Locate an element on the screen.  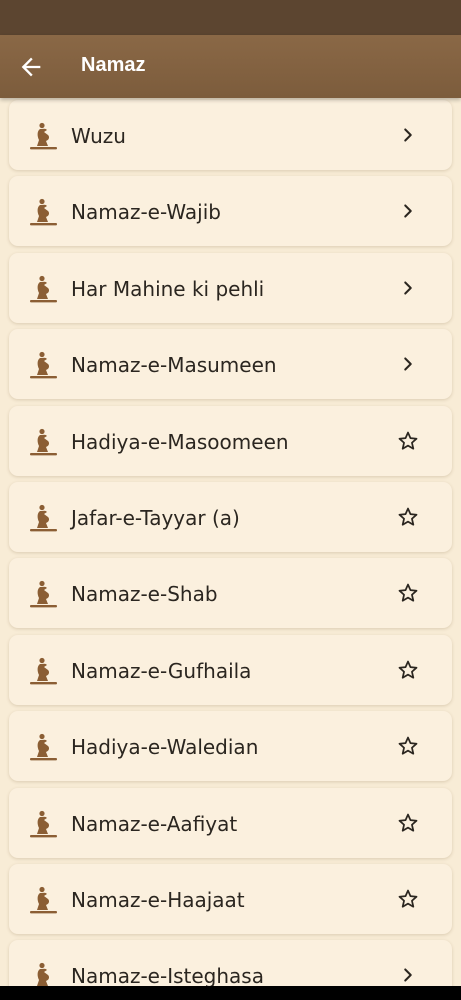
item-label: Hadiya-e-Waledian is located at coordinates (165, 747).